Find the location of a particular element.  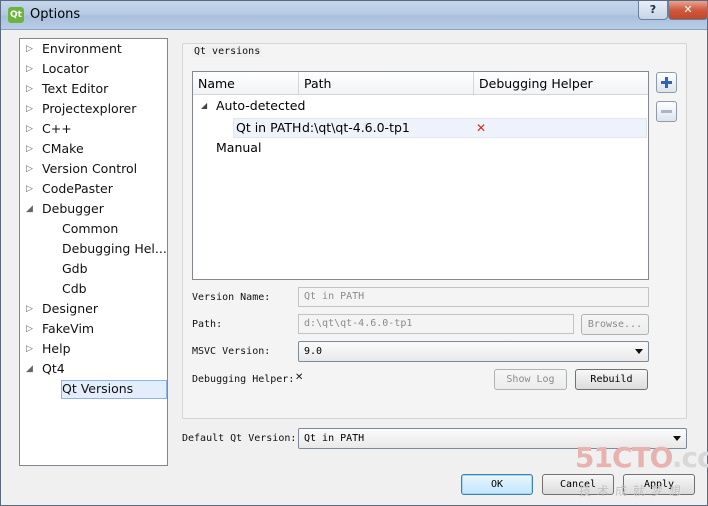

qt-app-icon: Qt is located at coordinates (16, 15).